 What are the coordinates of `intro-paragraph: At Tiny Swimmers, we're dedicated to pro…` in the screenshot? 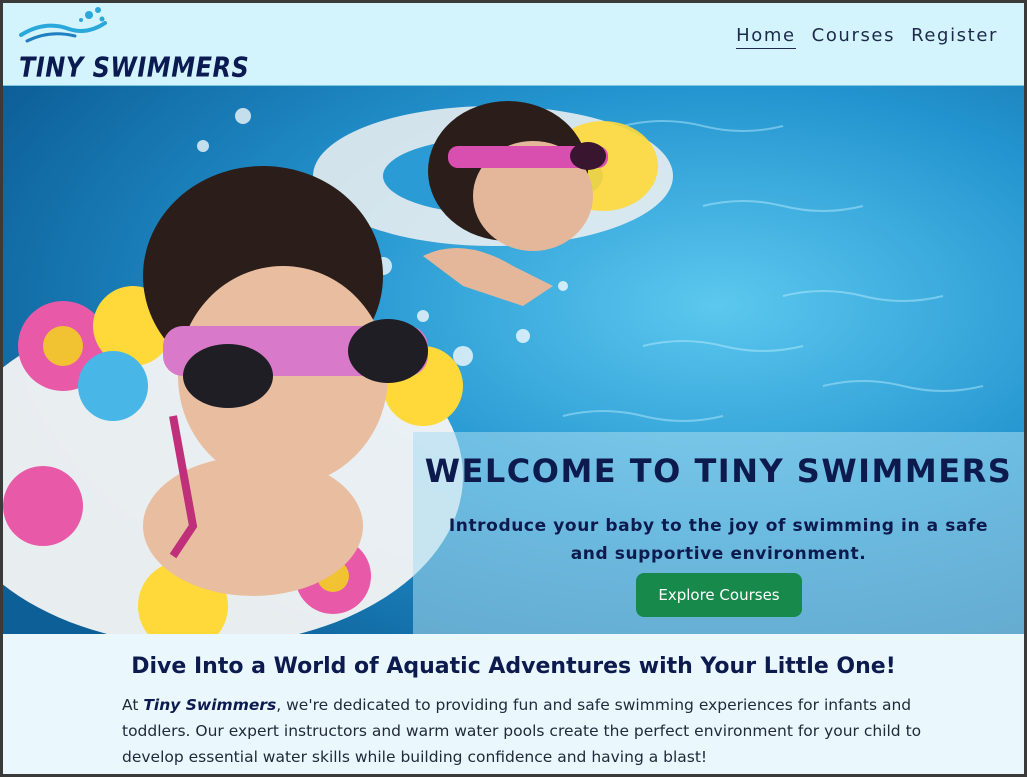 It's located at (522, 731).